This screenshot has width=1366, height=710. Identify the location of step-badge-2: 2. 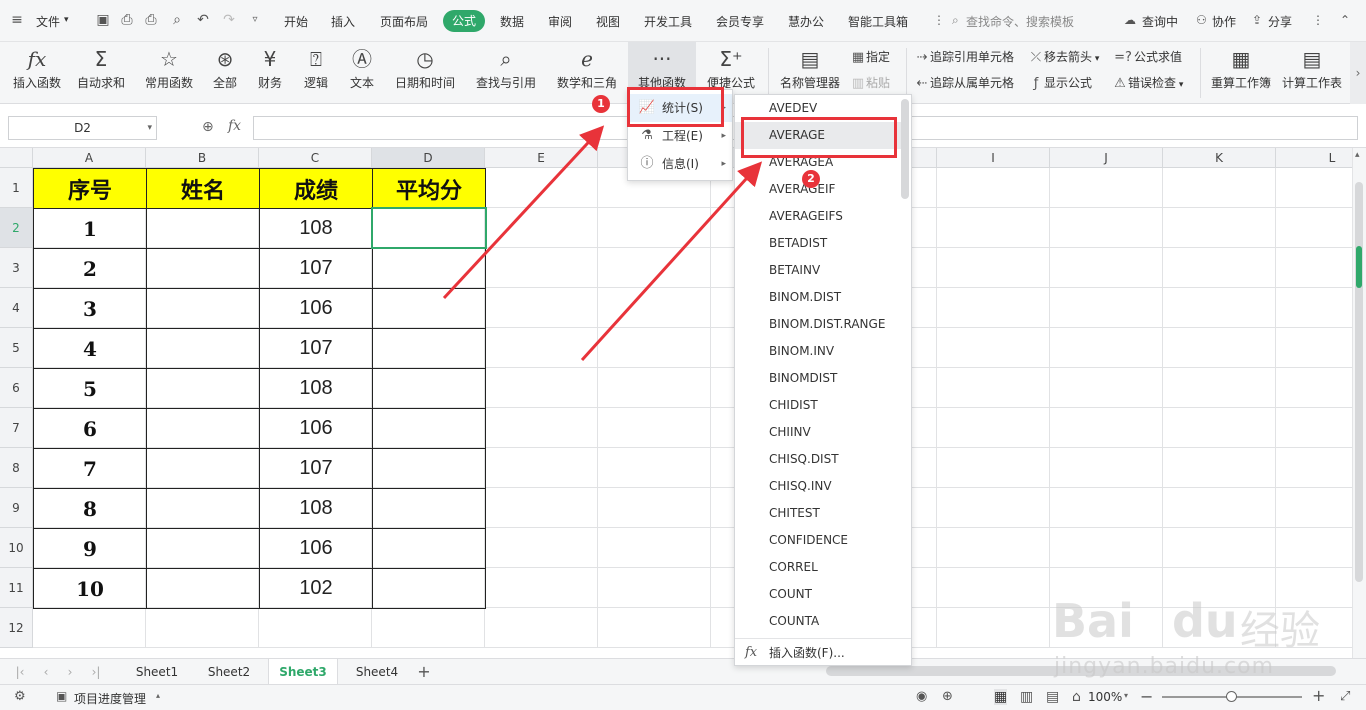
(811, 179).